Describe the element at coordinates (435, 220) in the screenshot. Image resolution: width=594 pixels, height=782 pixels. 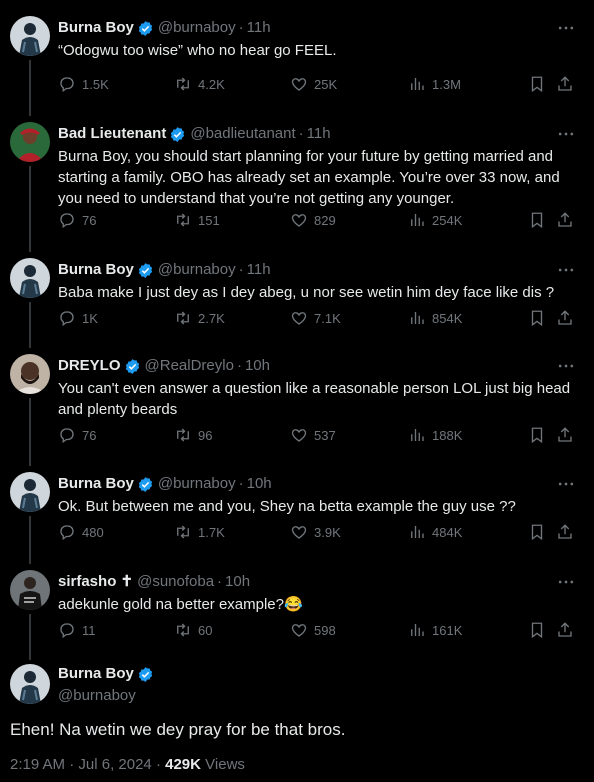
I see `views-button: 254K` at that location.